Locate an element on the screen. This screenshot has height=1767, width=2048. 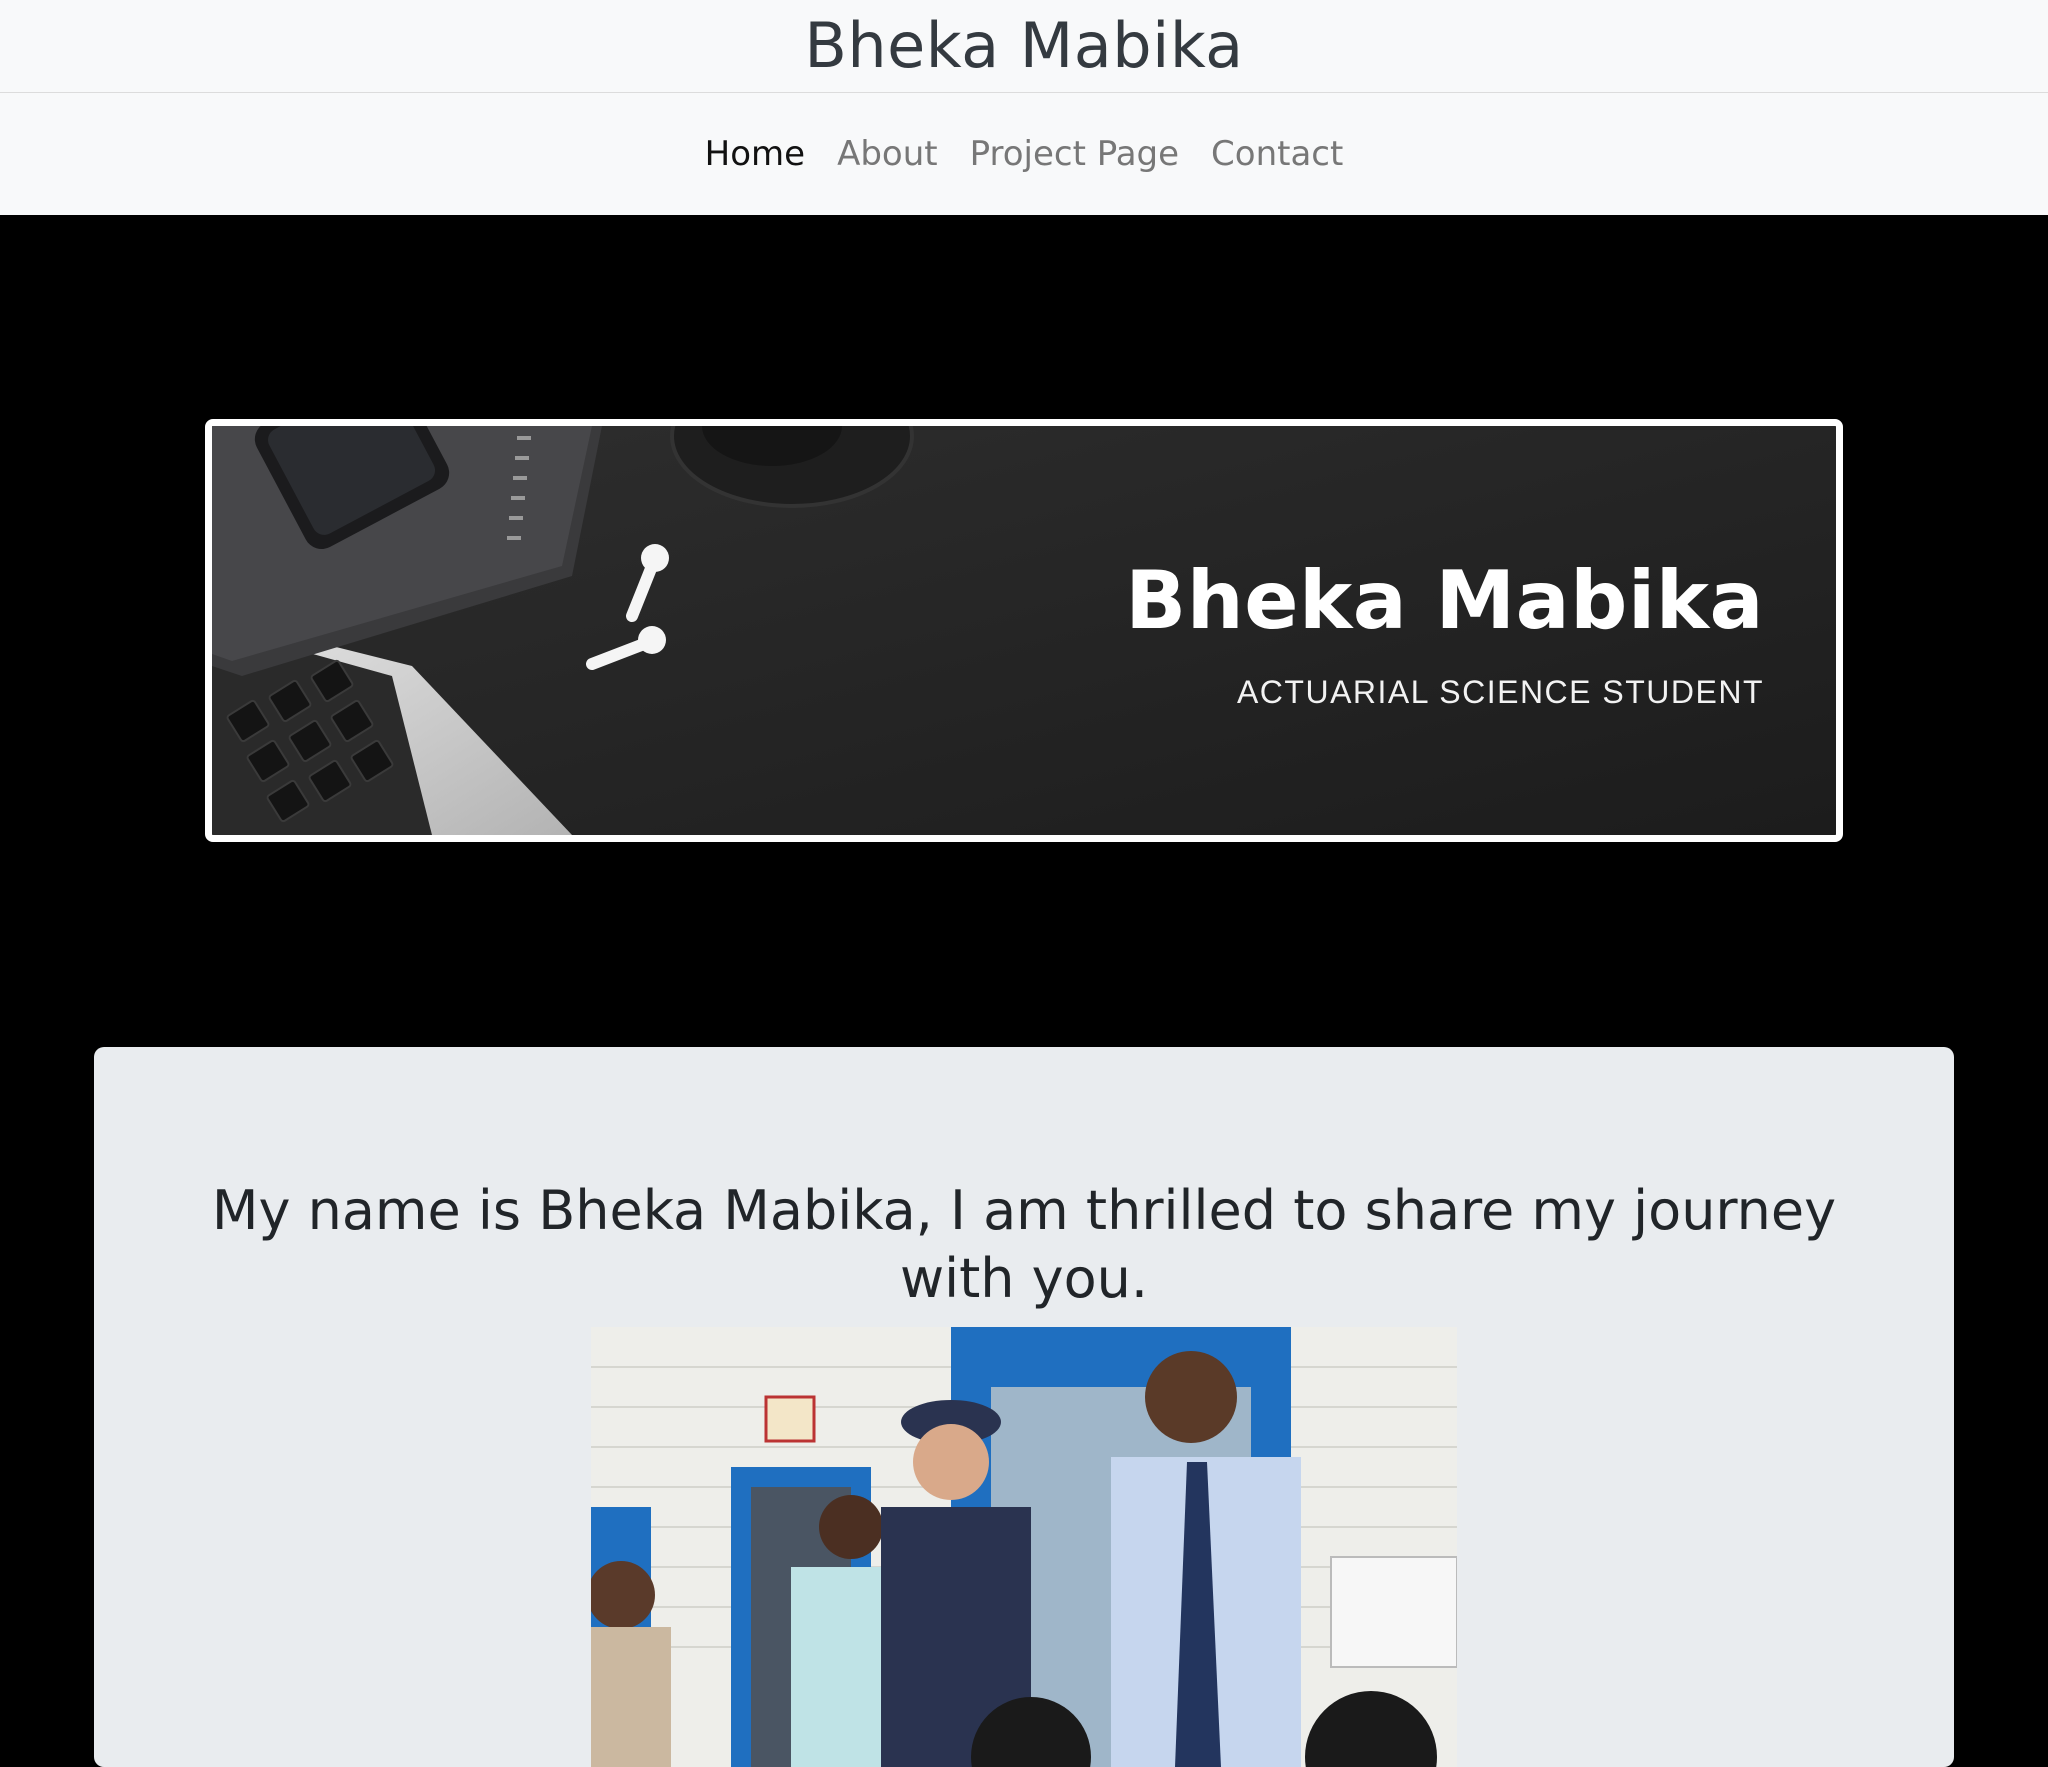
nav-item-about: About is located at coordinates (887, 154).